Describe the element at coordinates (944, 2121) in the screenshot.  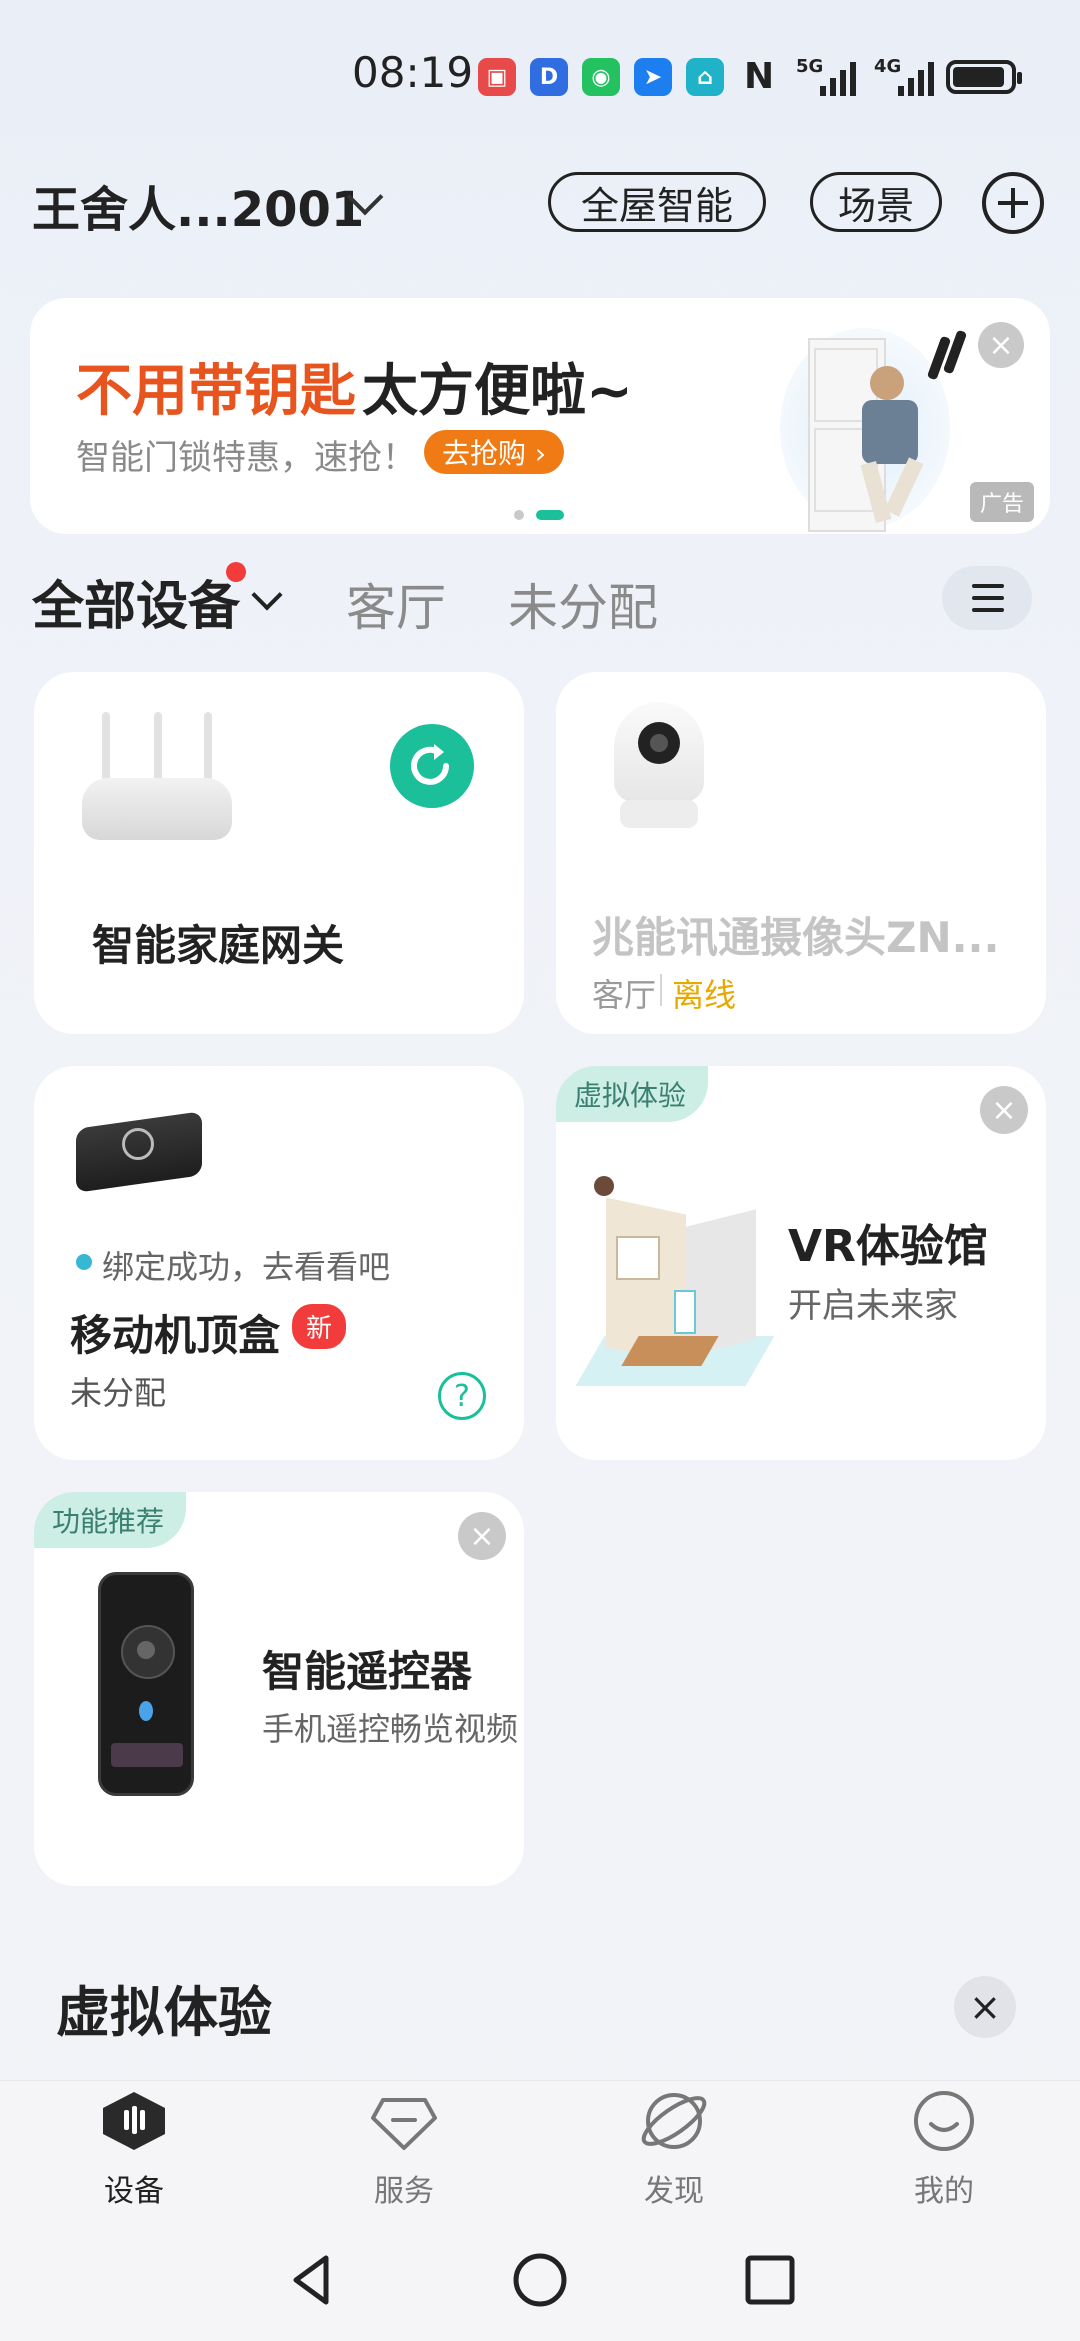
I see `profile-smile-icon` at that location.